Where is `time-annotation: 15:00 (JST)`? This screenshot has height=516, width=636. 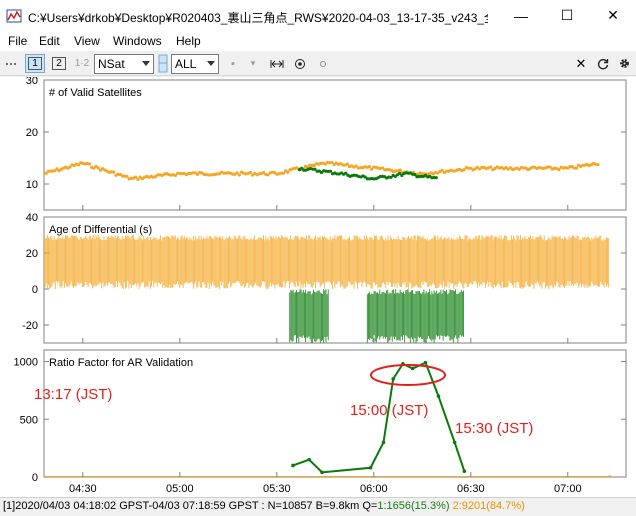 time-annotation: 15:00 (JST) is located at coordinates (389, 410).